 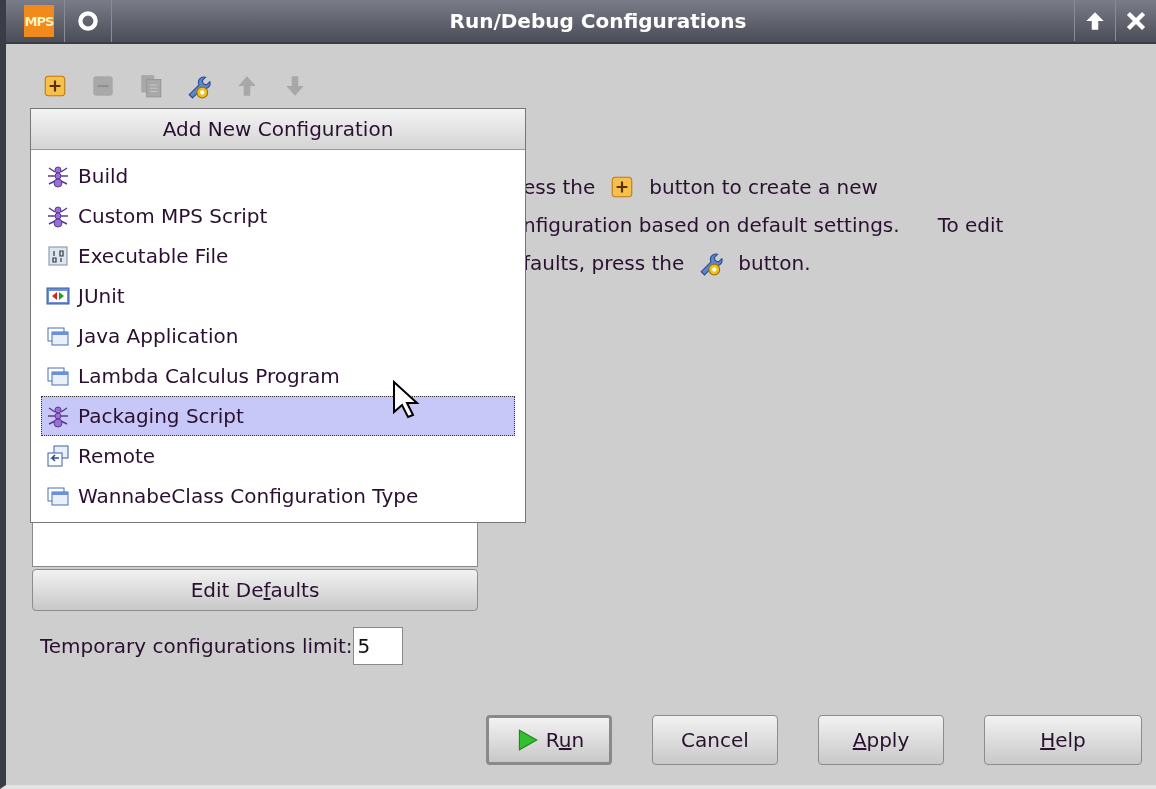 What do you see at coordinates (58, 296) in the screenshot?
I see `window-arrows-icon` at bounding box center [58, 296].